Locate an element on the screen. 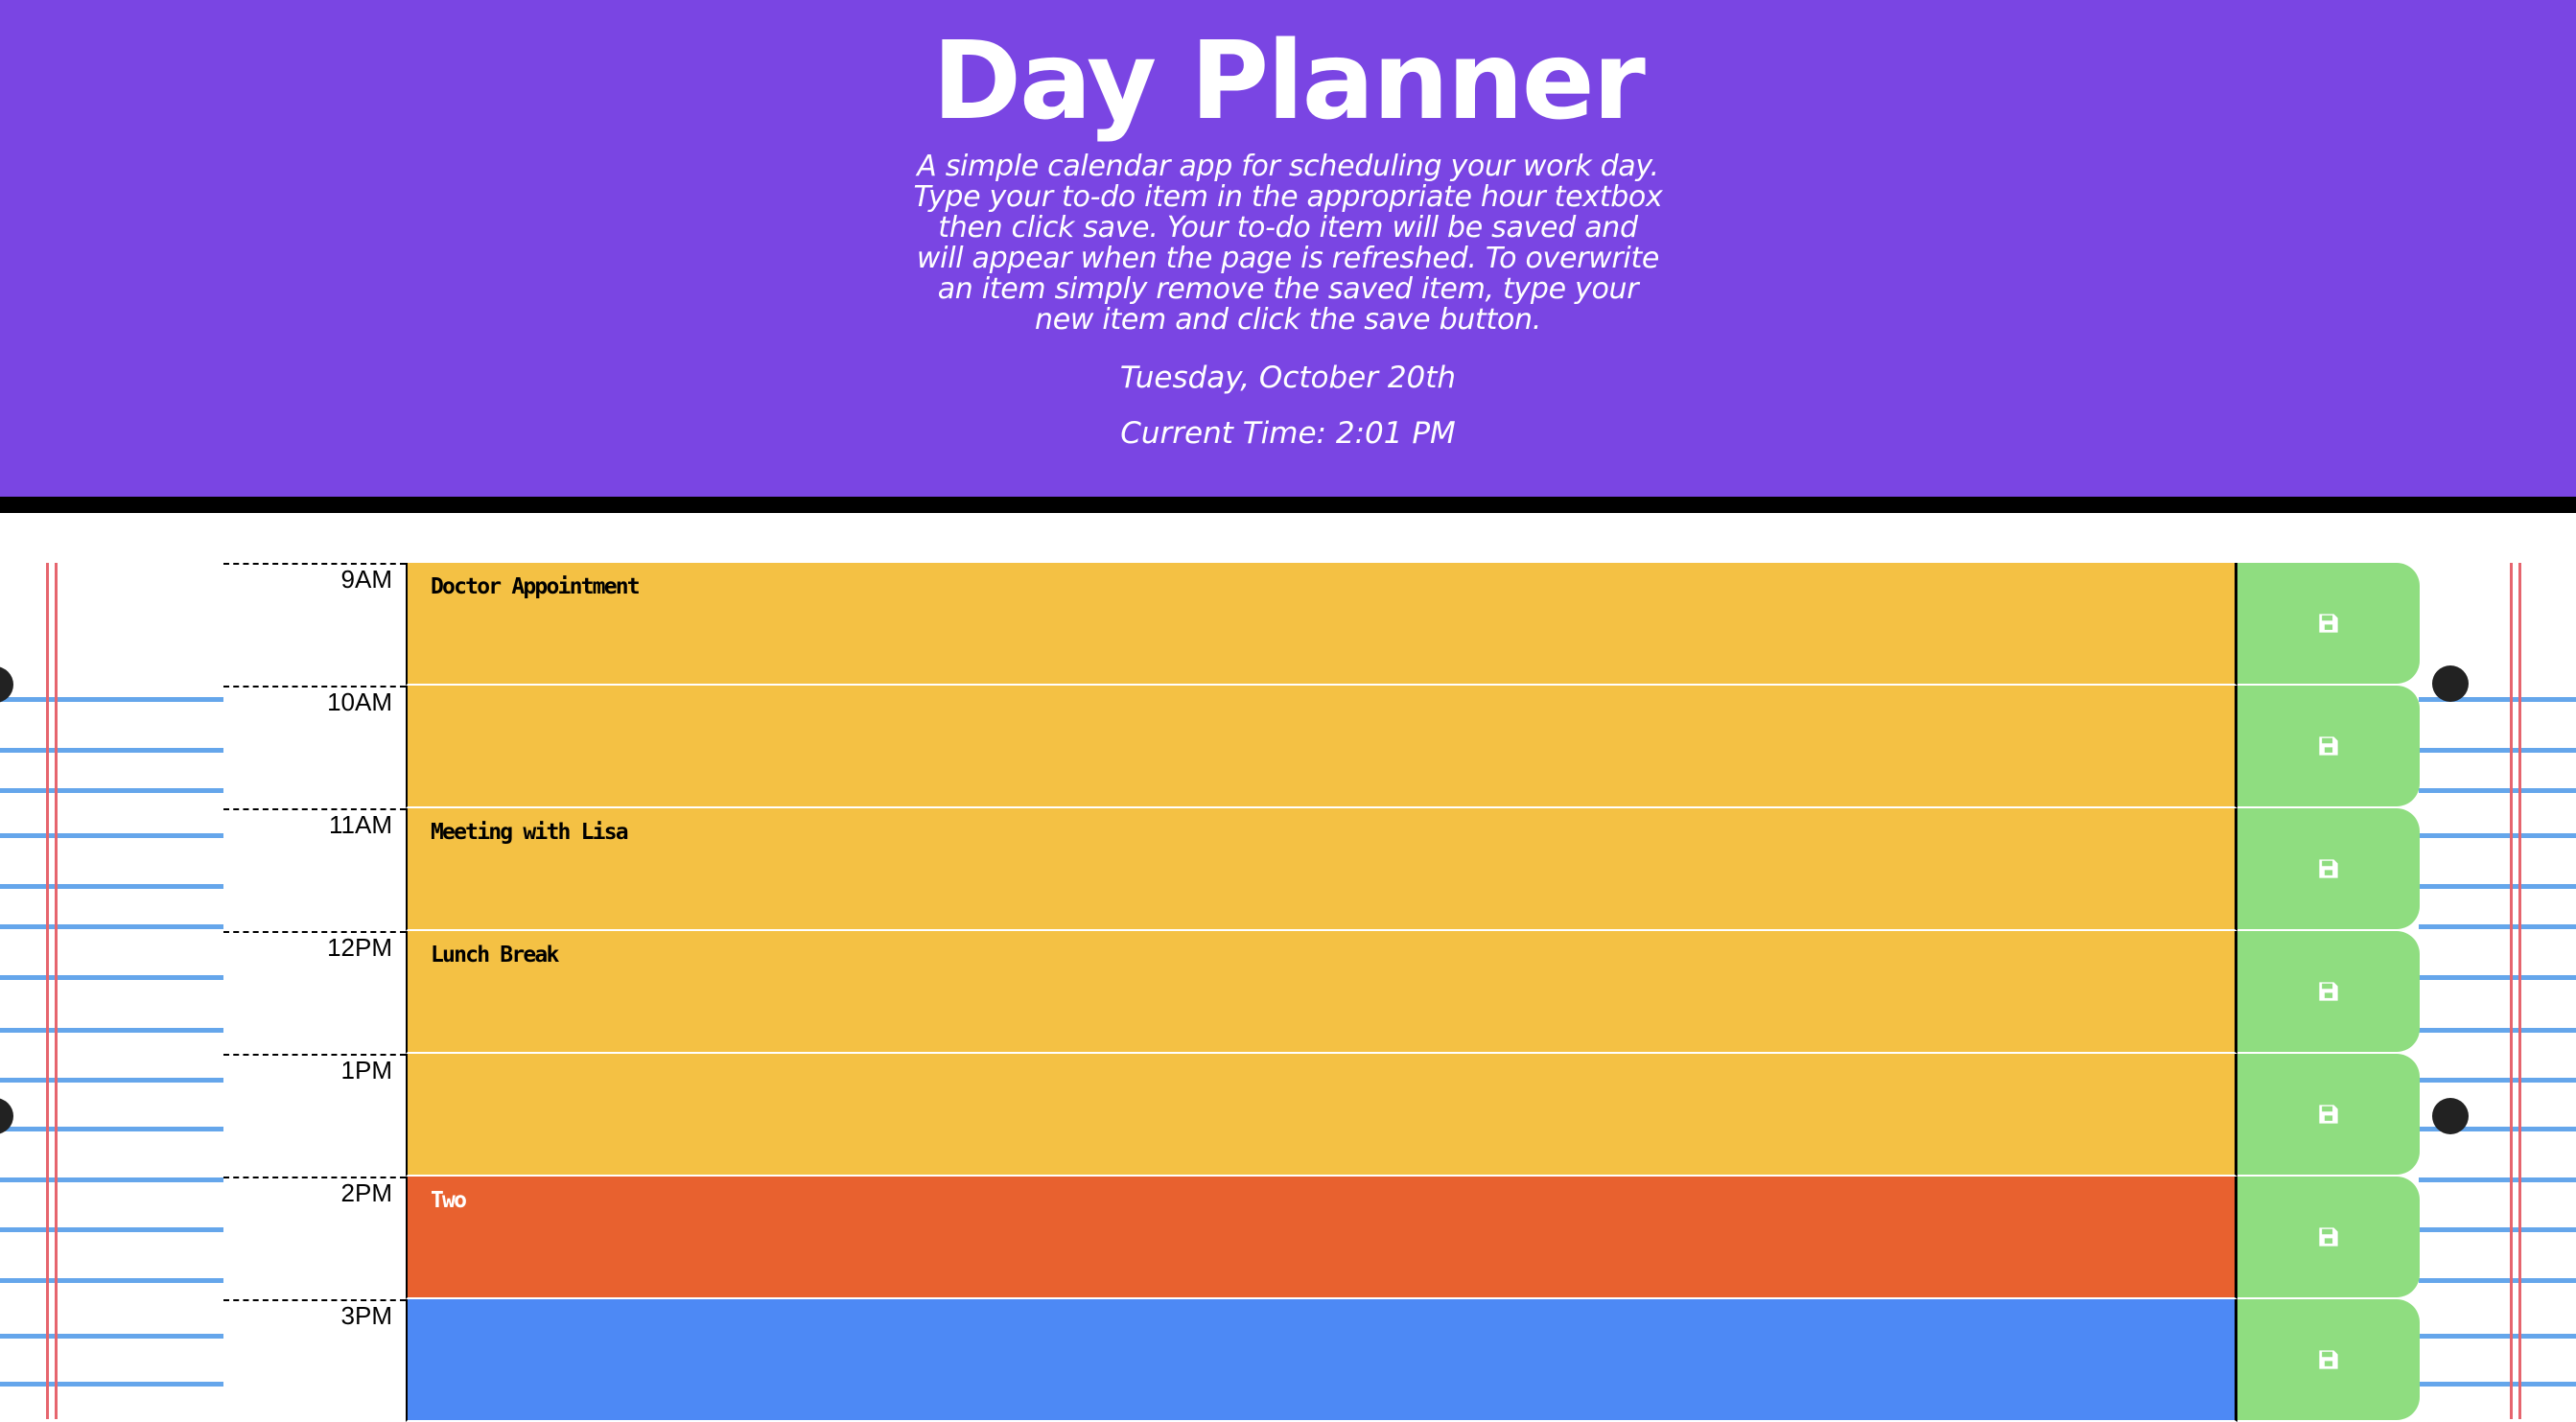  hour-cell: 11AM is located at coordinates (314, 869).